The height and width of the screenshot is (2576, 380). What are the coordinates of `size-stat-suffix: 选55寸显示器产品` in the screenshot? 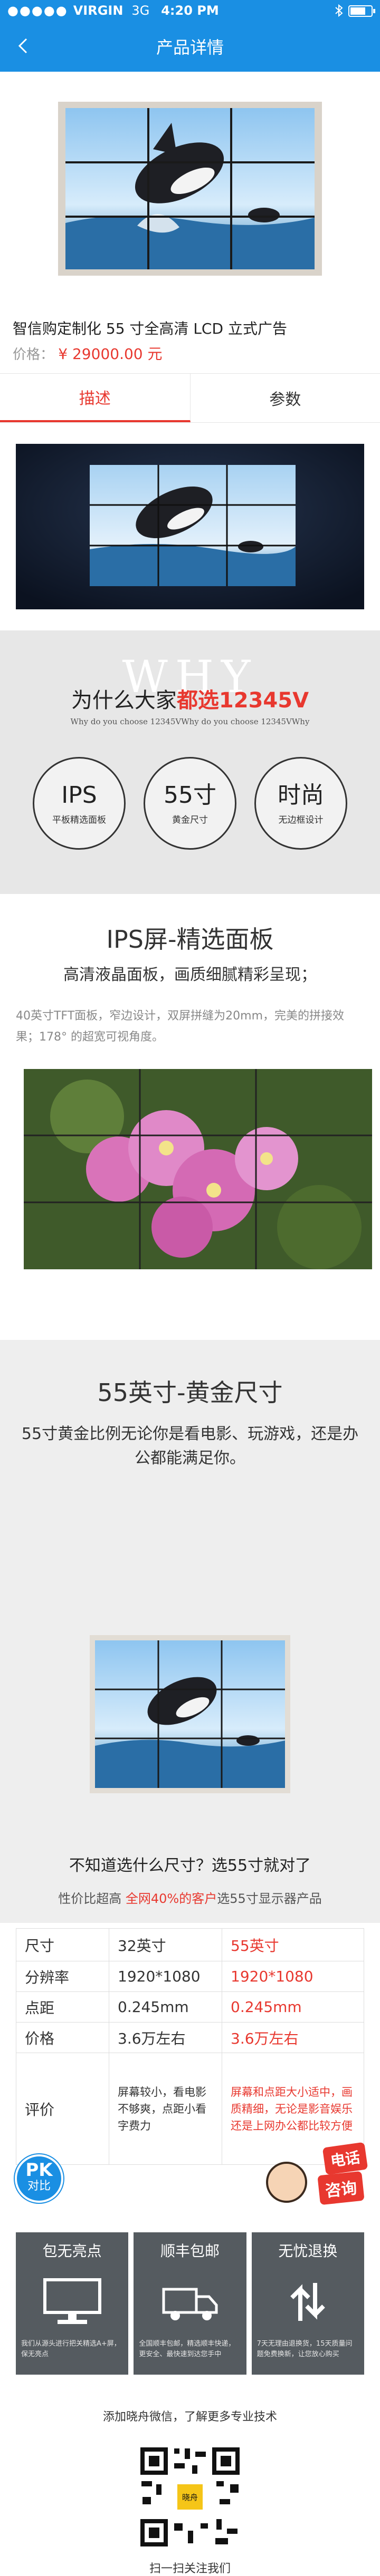 It's located at (269, 1898).